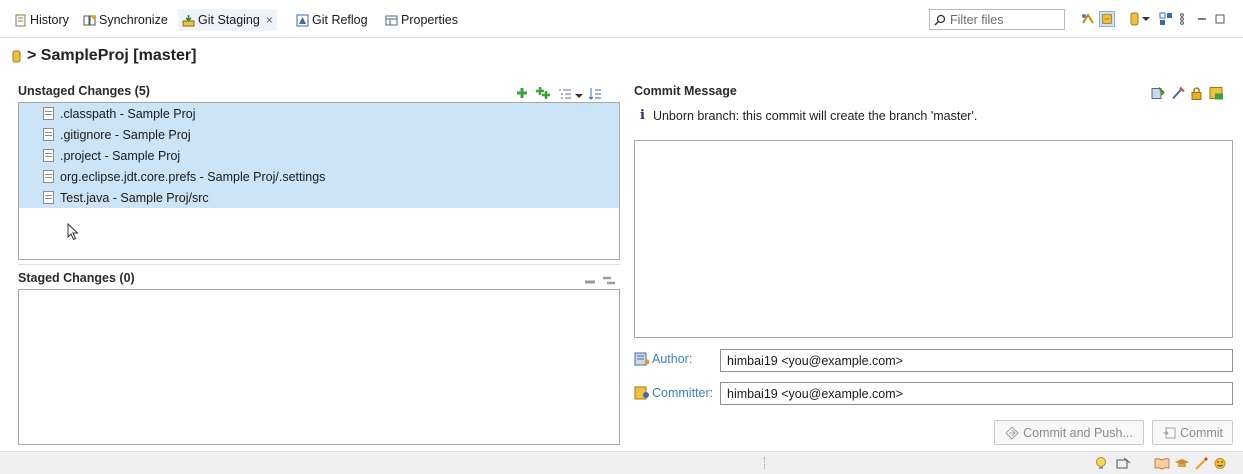 Image resolution: width=1243 pixels, height=474 pixels. I want to click on committer-value: himbai19 <you@example.com>, so click(815, 393).